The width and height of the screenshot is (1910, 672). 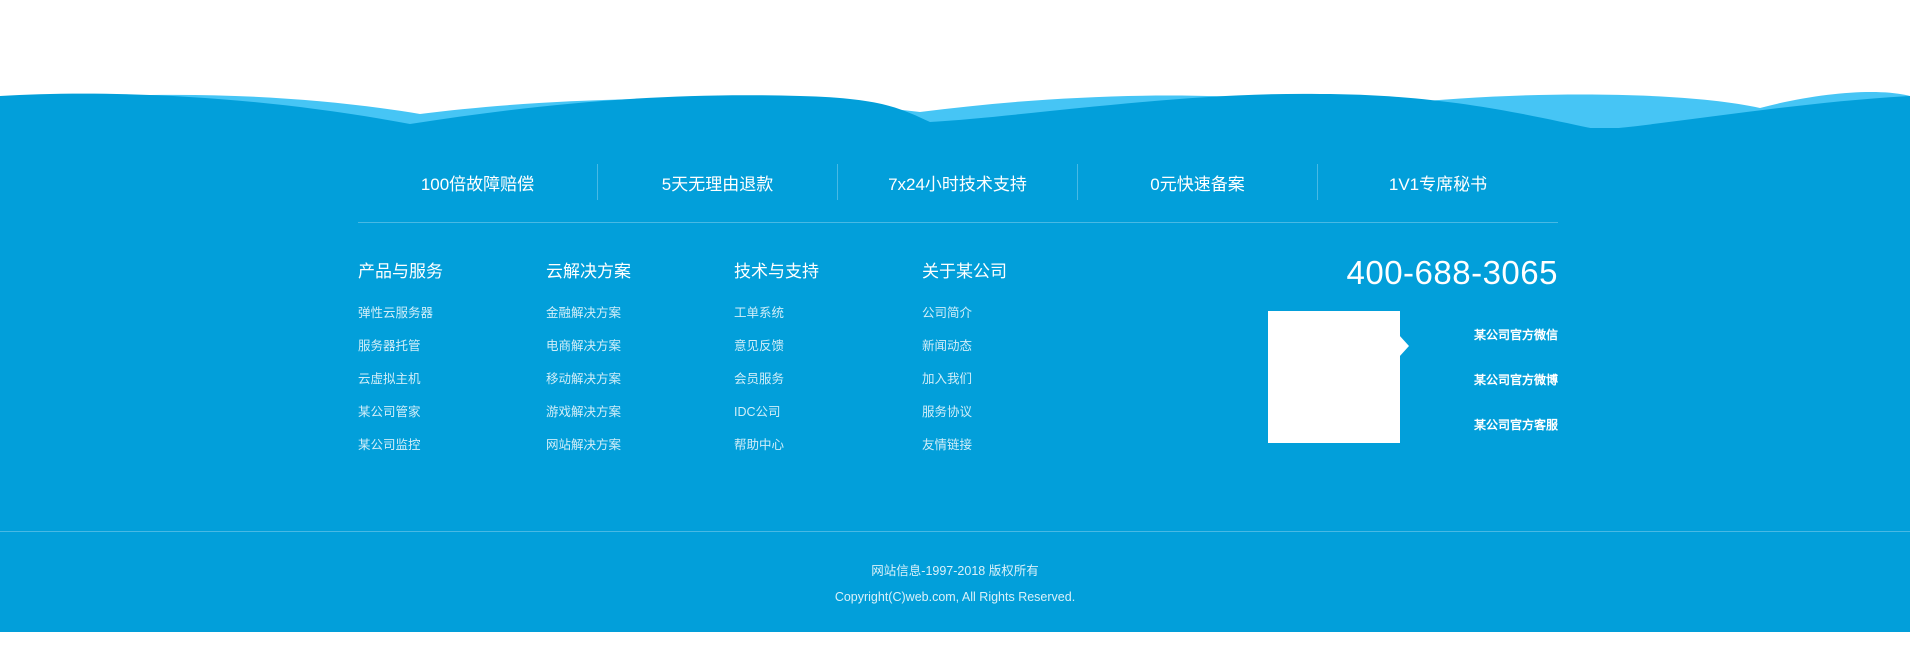 I want to click on footer-link: 金融解决方案, so click(x=640, y=320).